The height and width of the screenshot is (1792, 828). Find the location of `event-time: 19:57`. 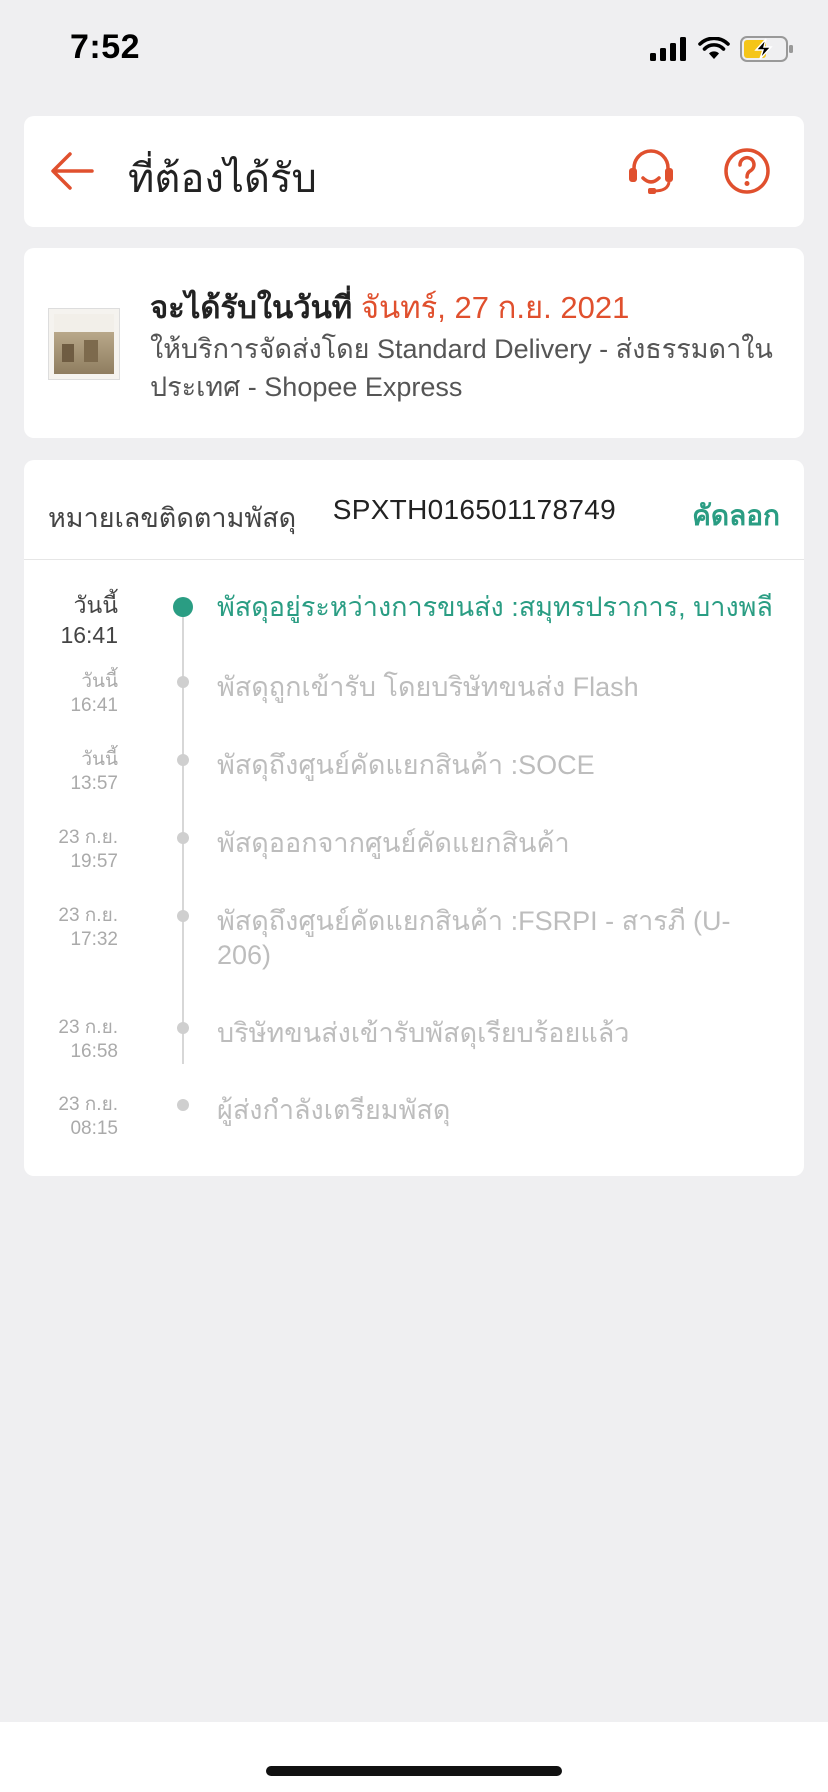

event-time: 19:57 is located at coordinates (94, 861).